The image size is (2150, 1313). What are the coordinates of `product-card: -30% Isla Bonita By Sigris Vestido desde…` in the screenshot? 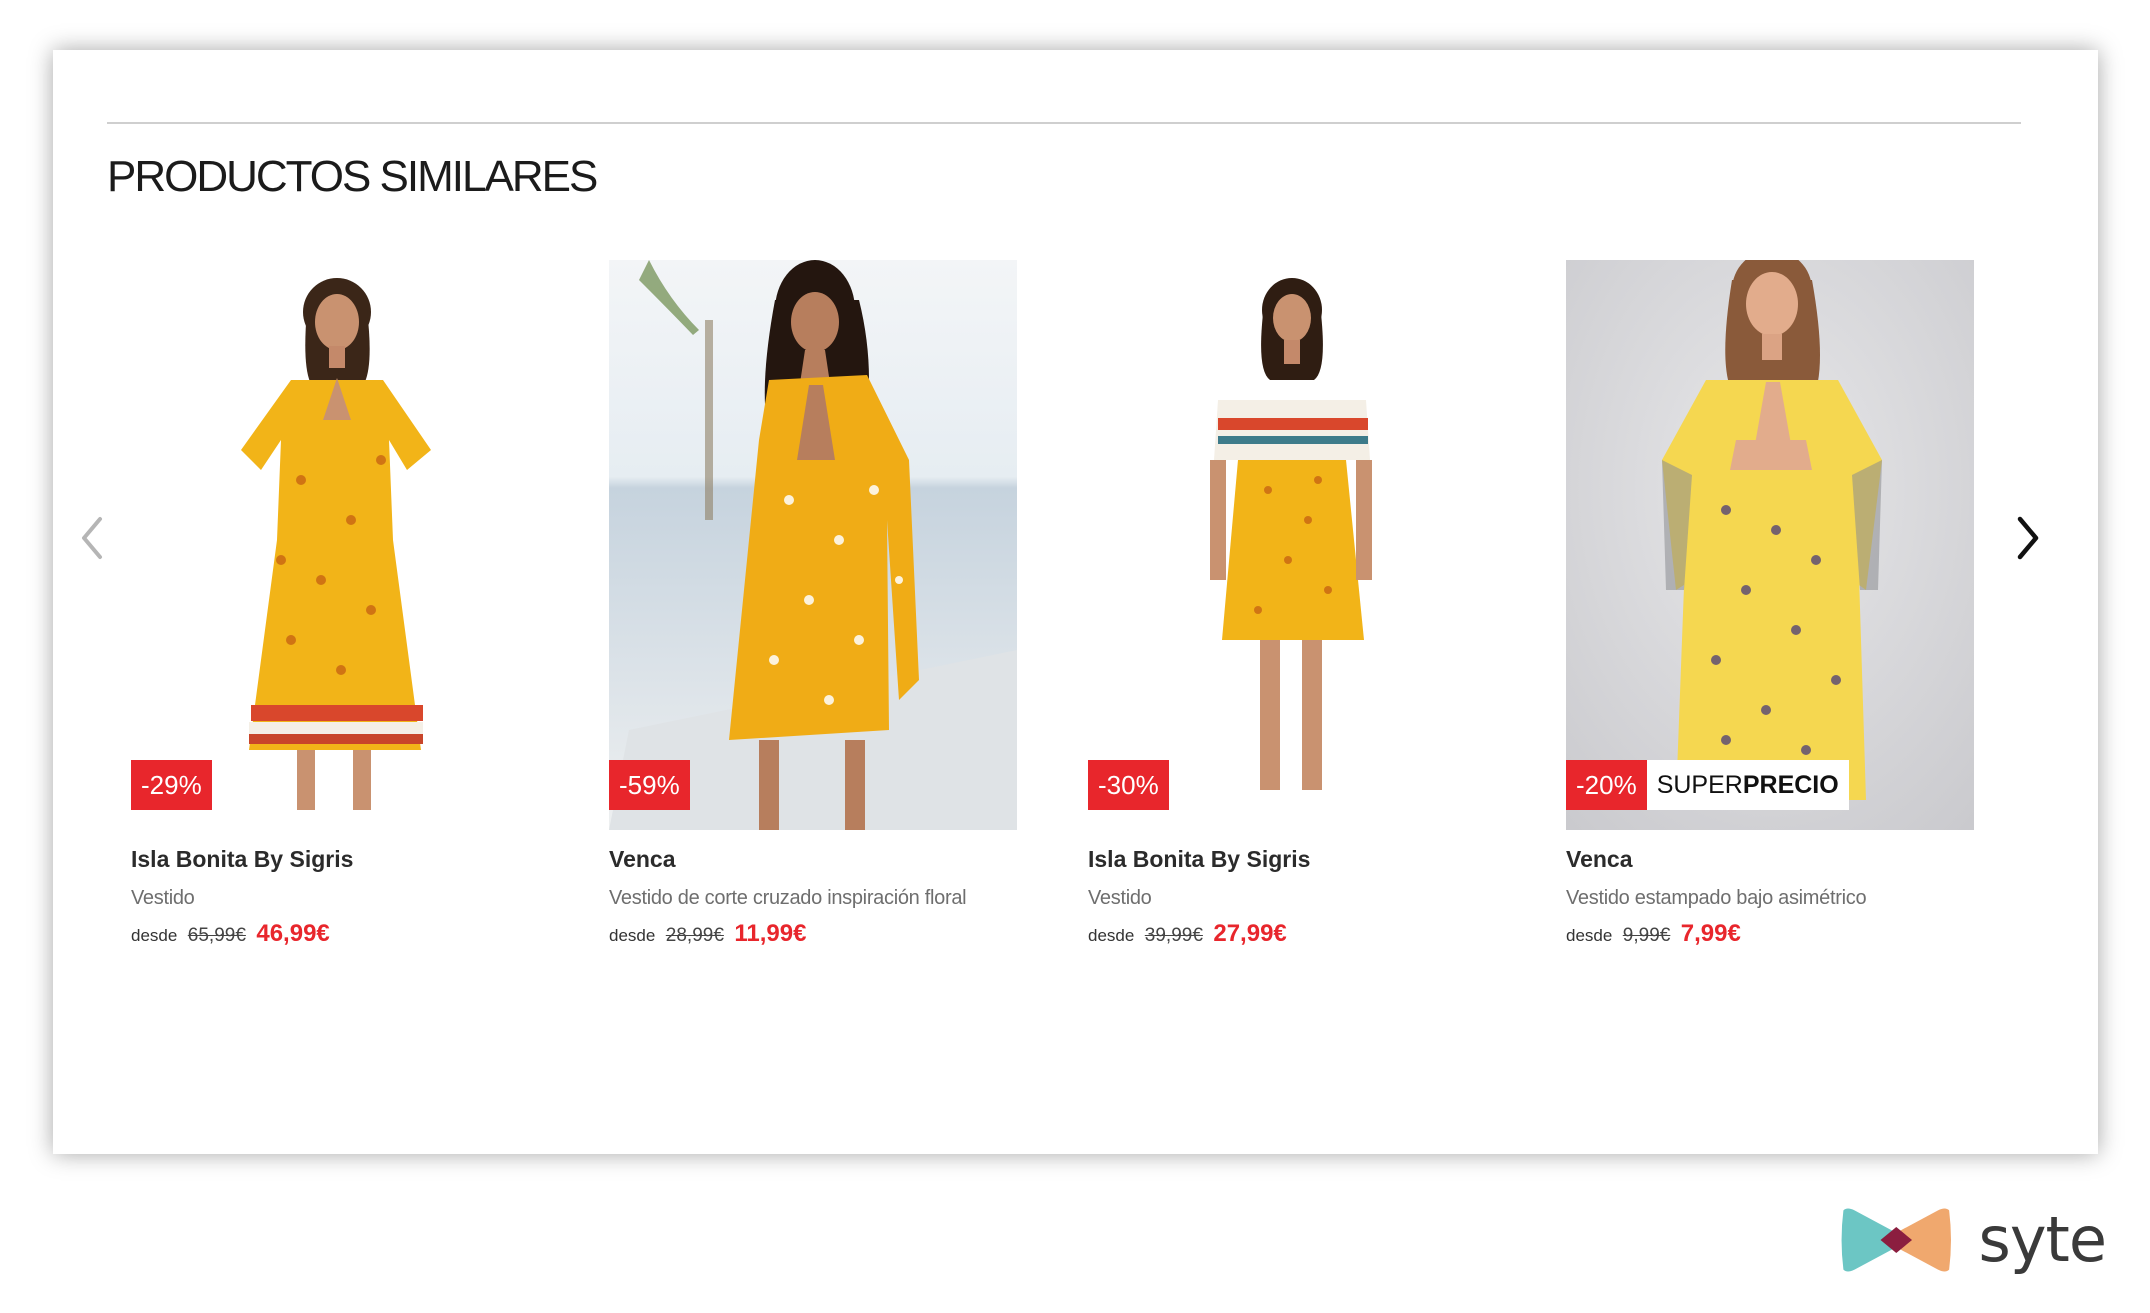 It's located at (1292, 604).